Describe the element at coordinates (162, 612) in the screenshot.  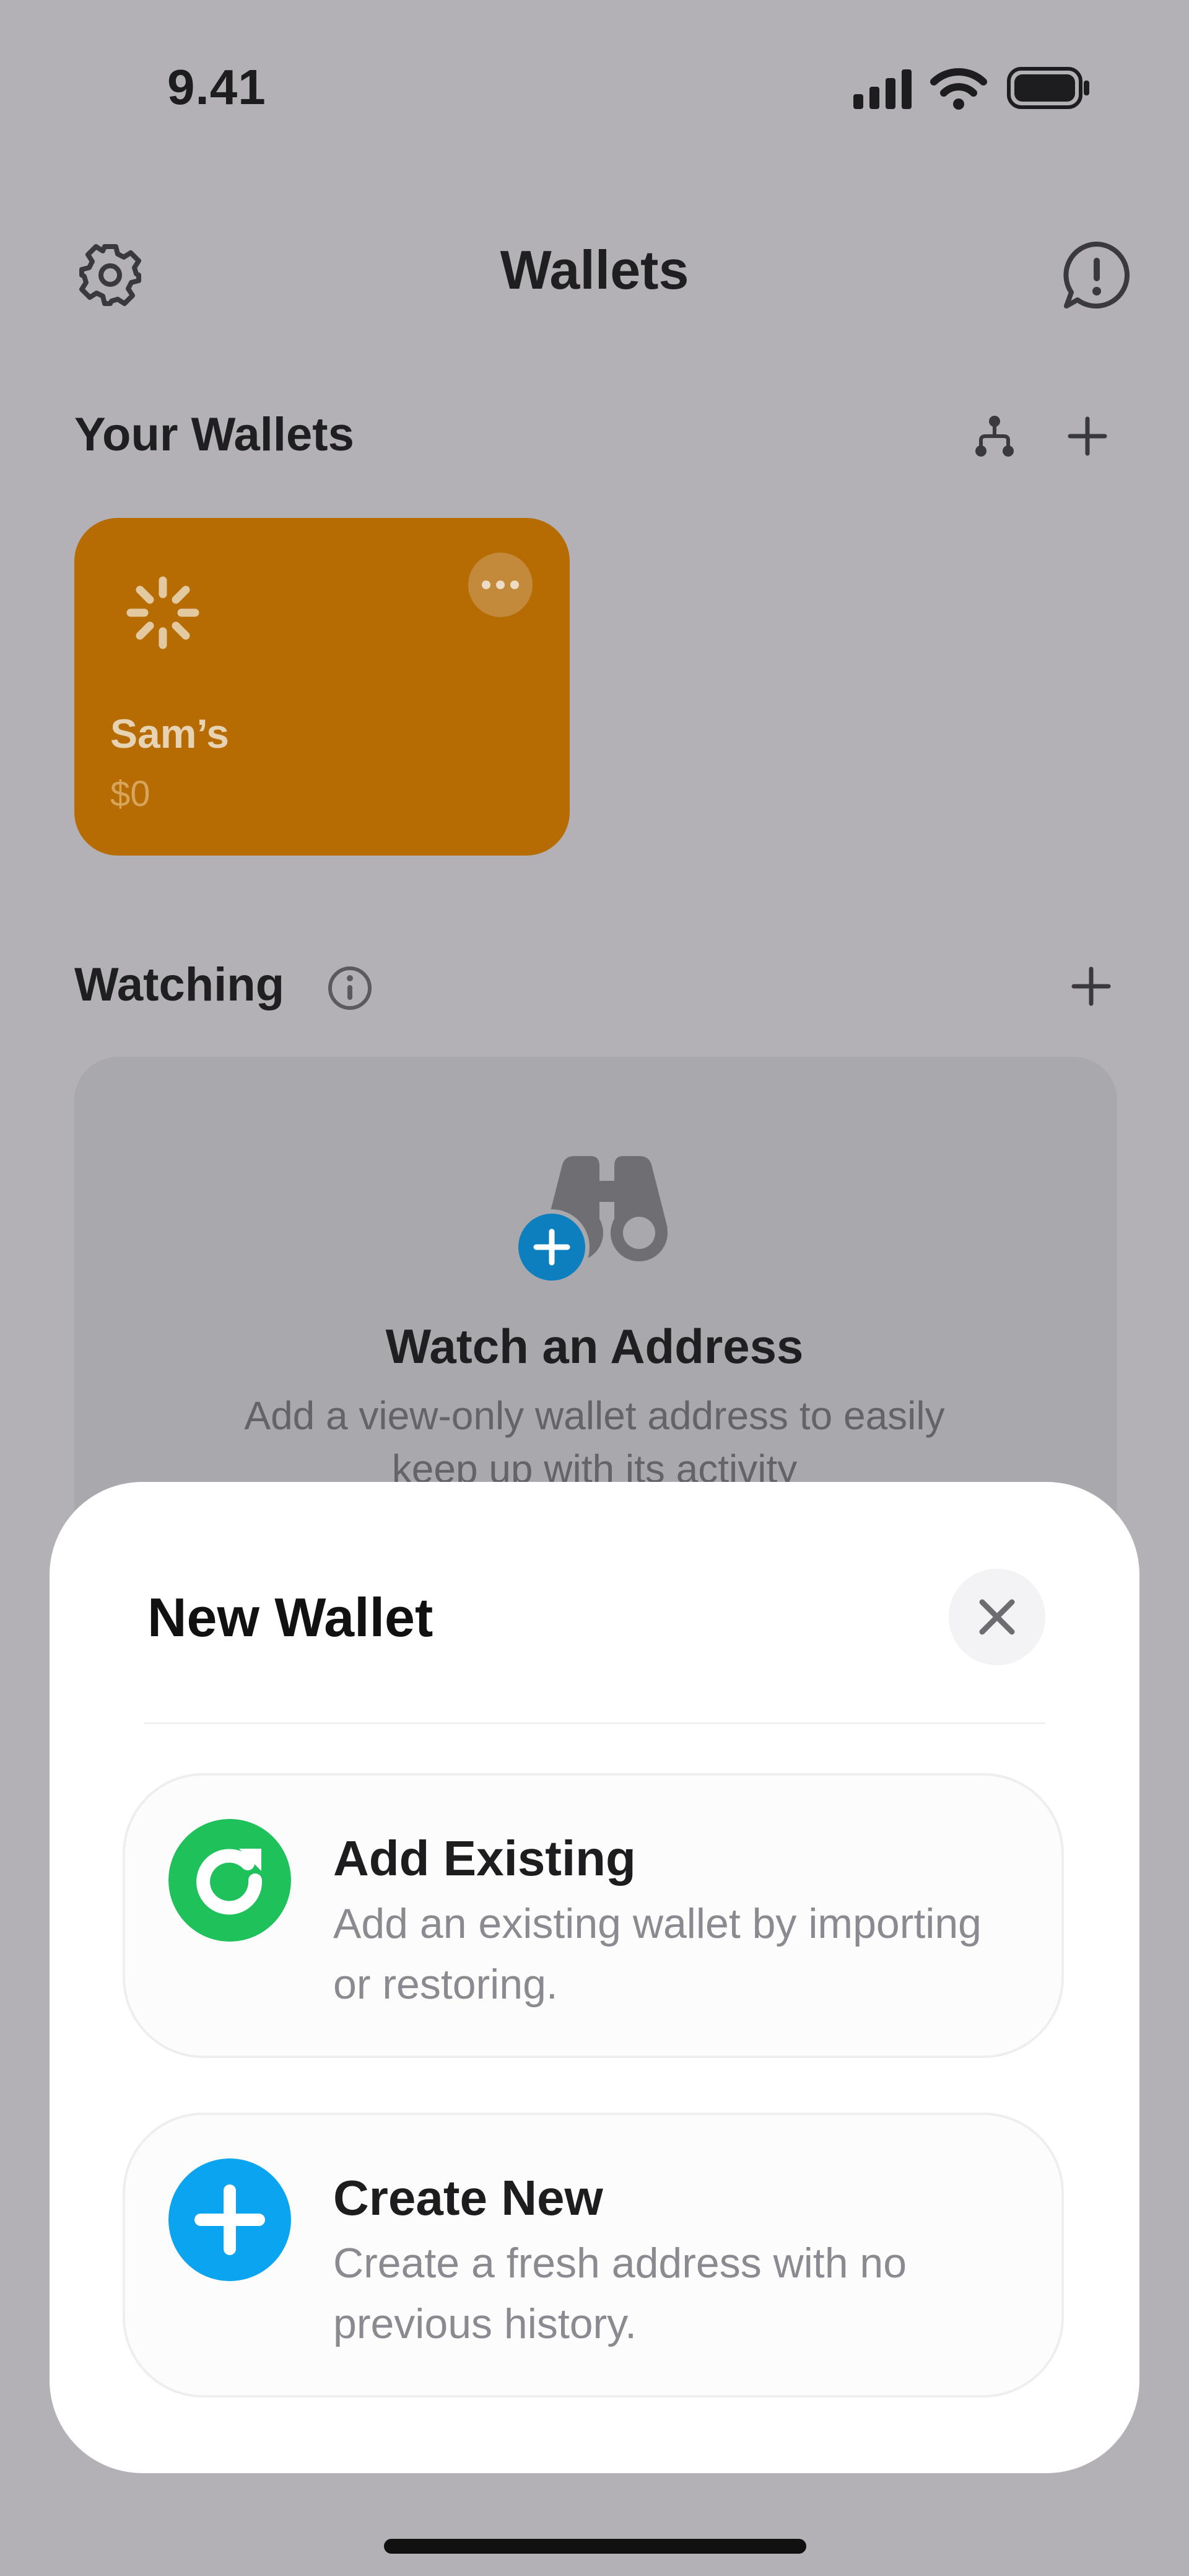
I see `loading-spinner-icon` at that location.